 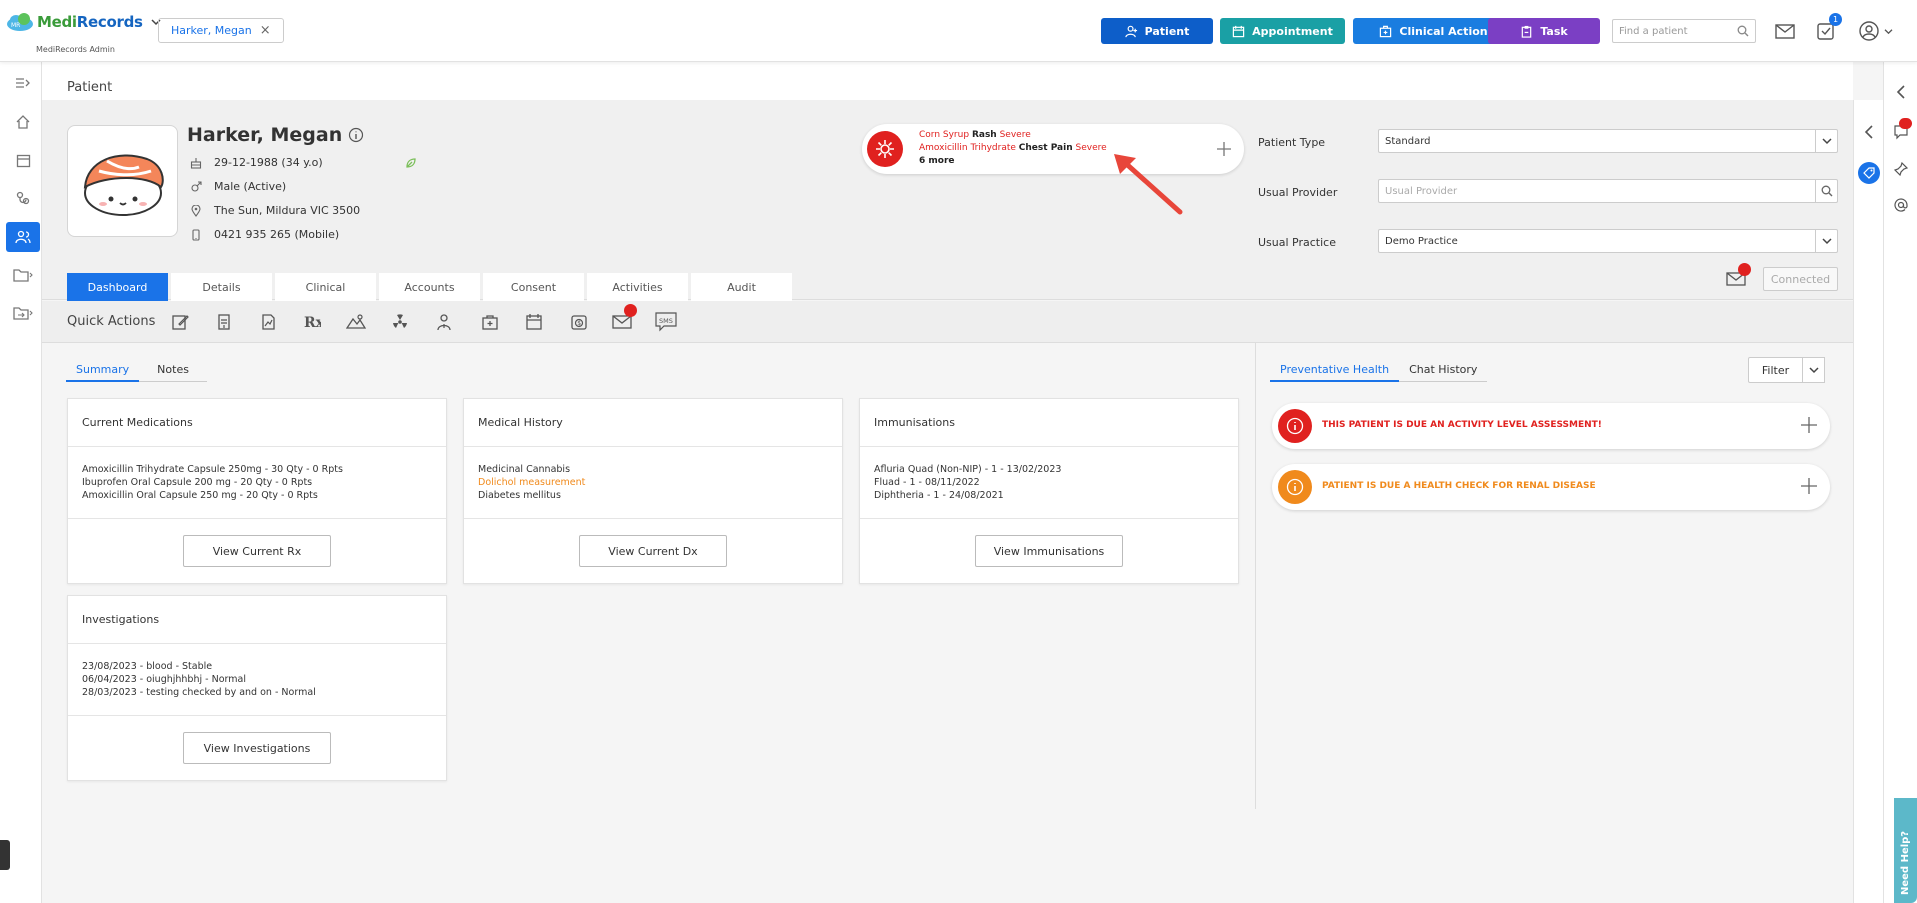 I want to click on billing-icon: $, so click(x=579, y=322).